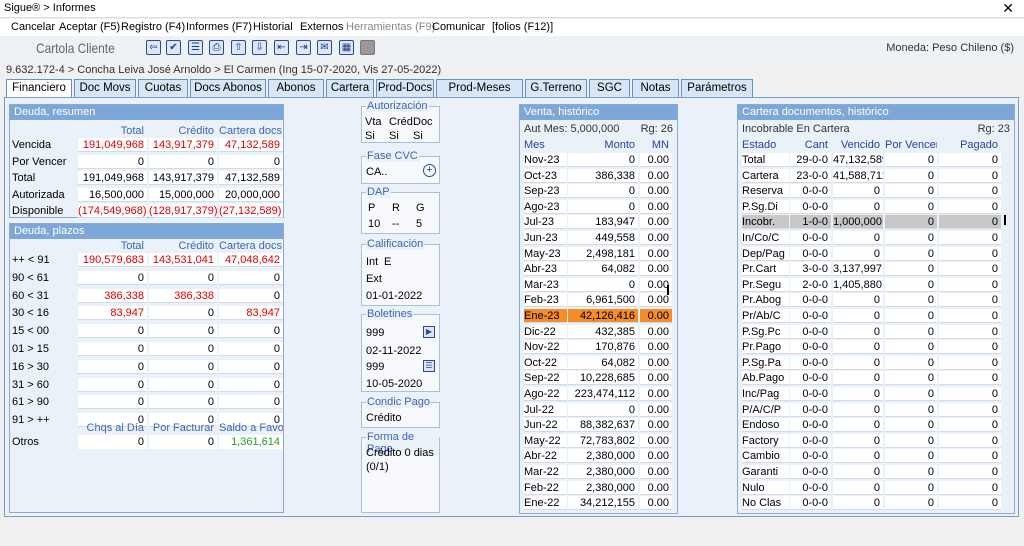  I want to click on back-arrow-icon: ⇦, so click(153, 47).